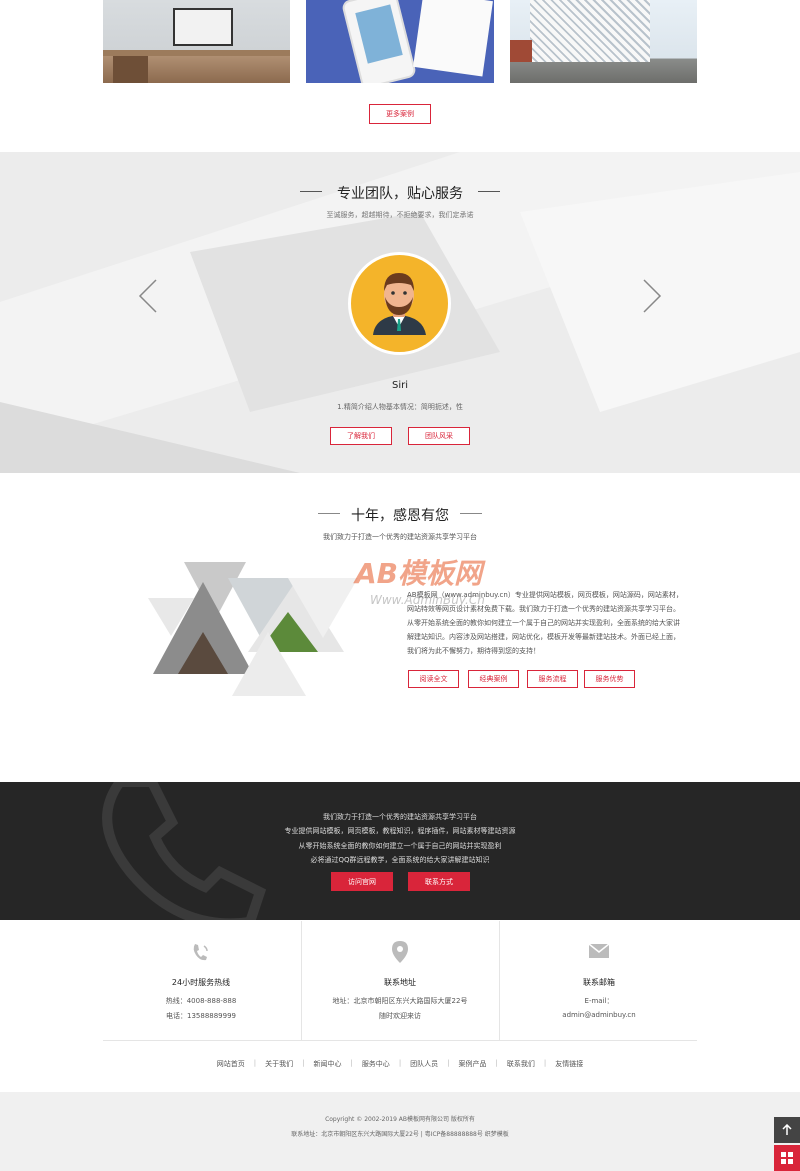 The height and width of the screenshot is (1171, 800). I want to click on grid-icon, so click(787, 1158).